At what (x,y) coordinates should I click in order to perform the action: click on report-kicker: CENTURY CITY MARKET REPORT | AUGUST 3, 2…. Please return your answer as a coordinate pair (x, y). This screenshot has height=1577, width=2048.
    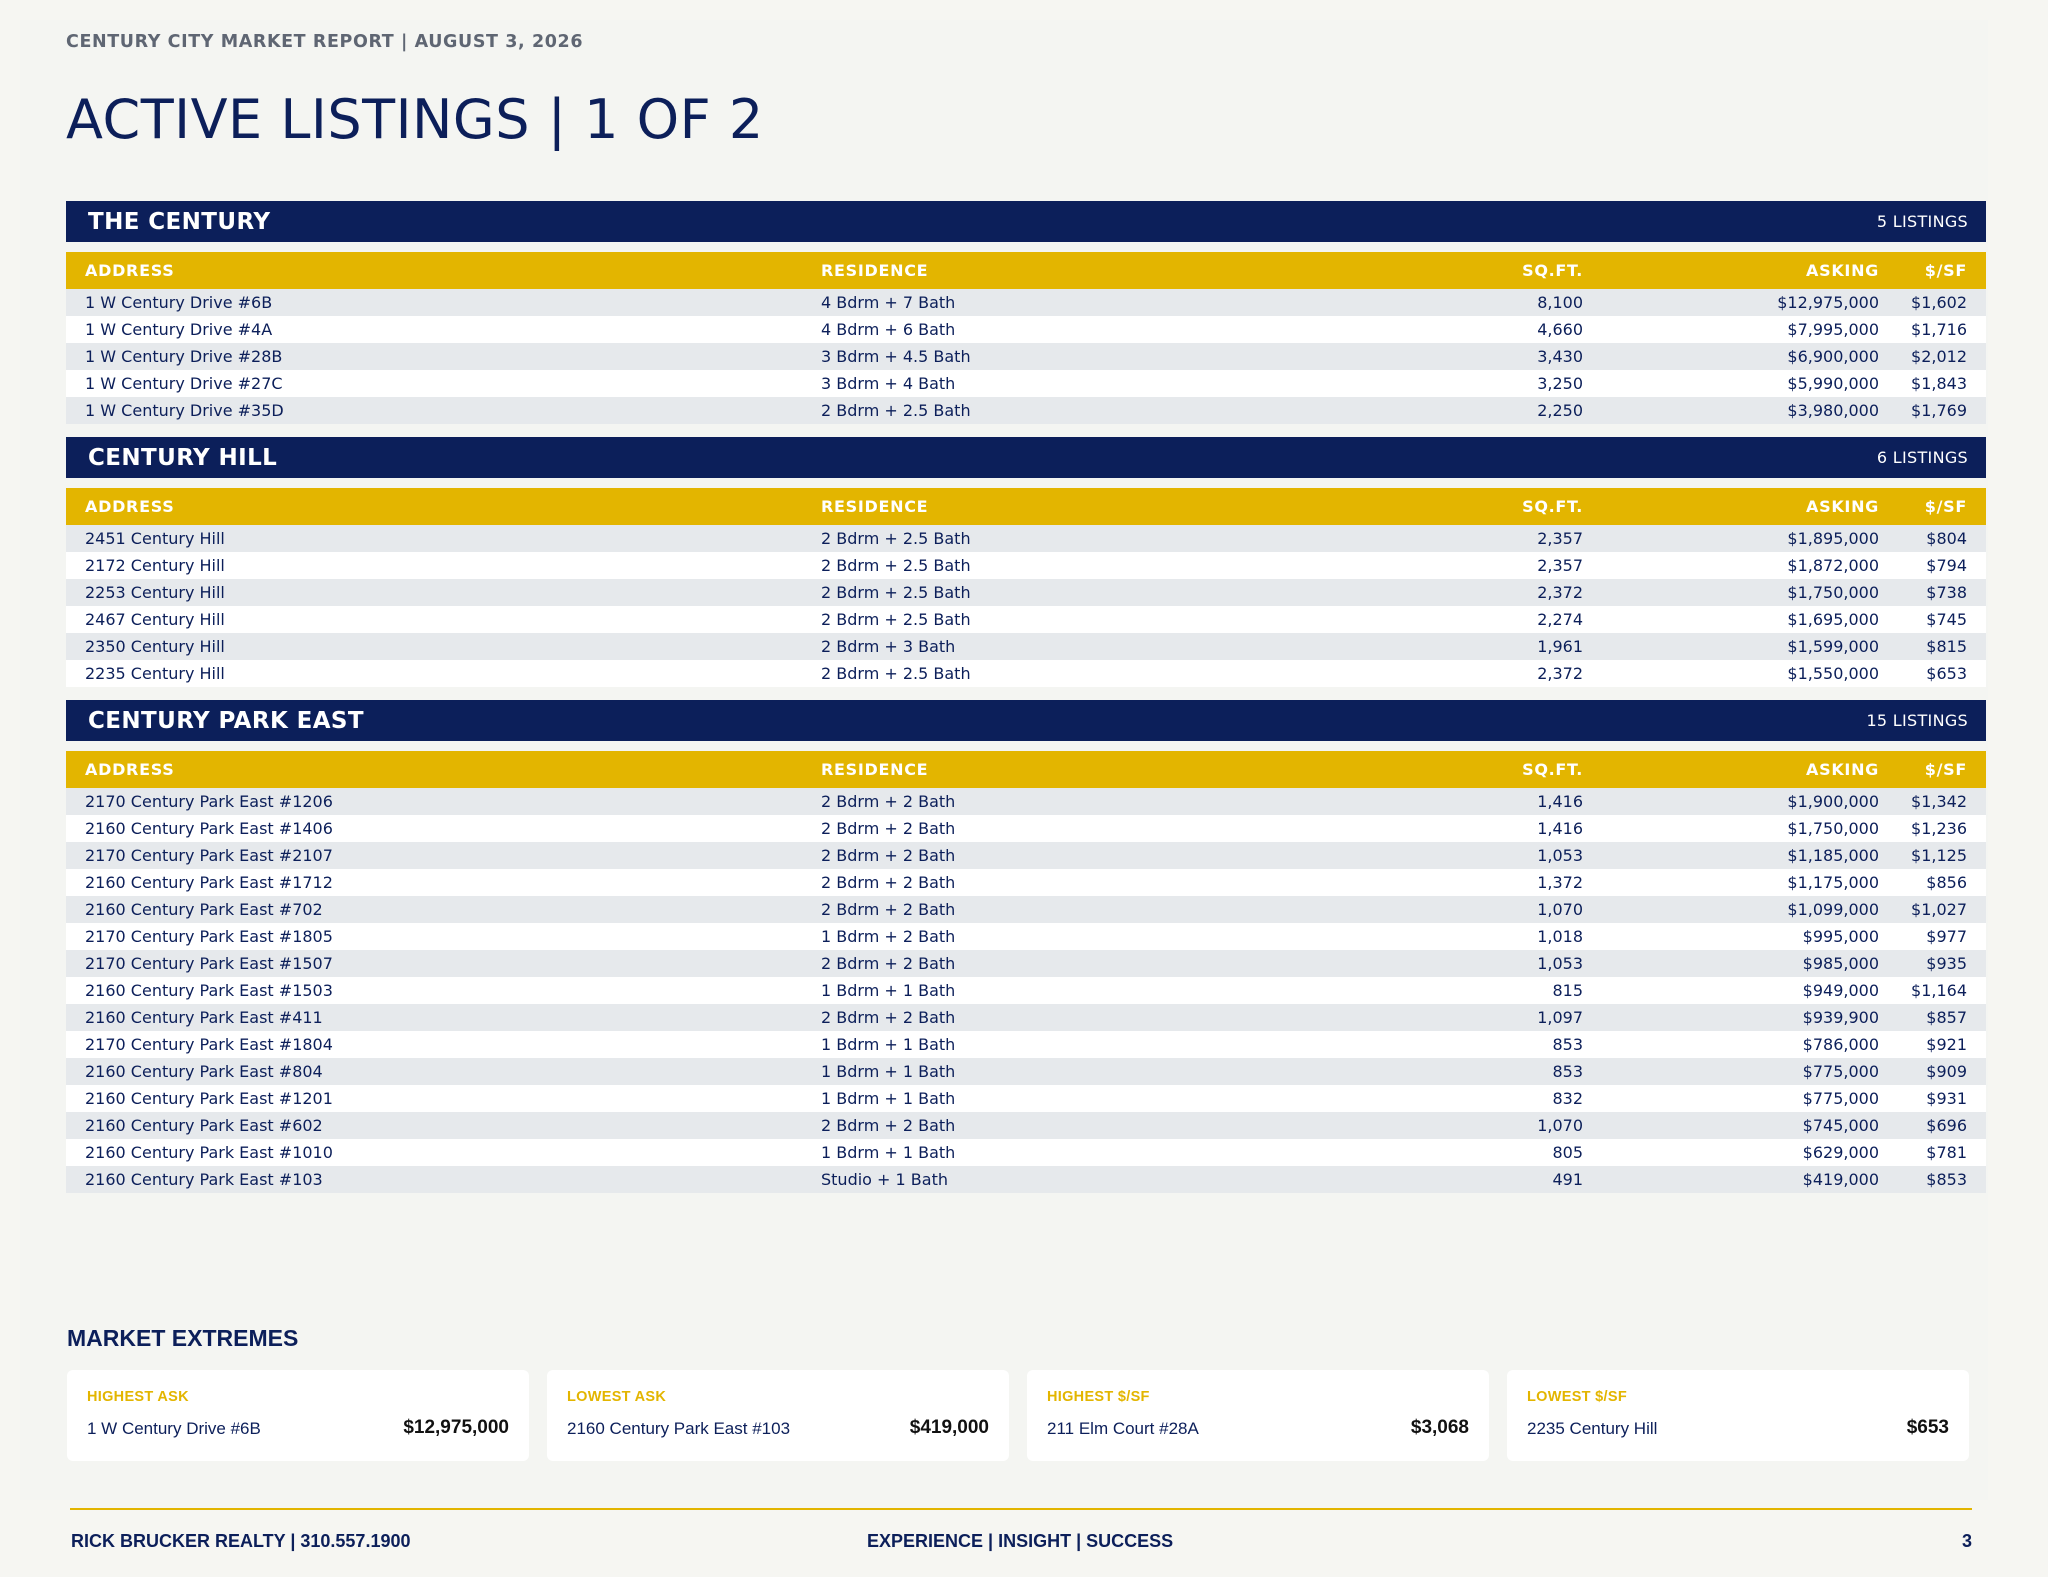
    Looking at the image, I should click on (325, 42).